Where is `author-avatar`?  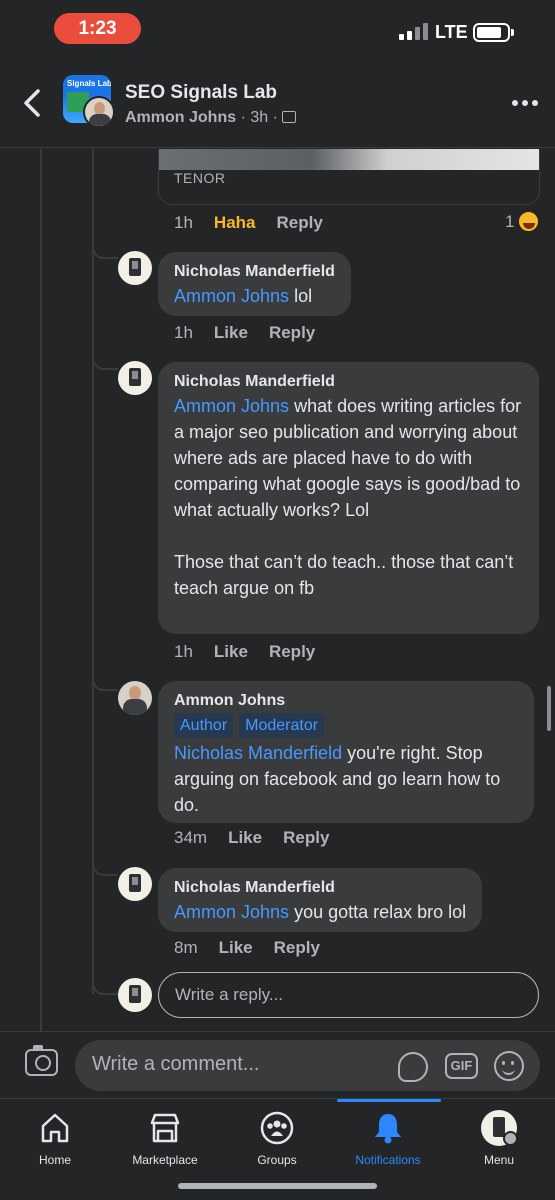 author-avatar is located at coordinates (99, 112).